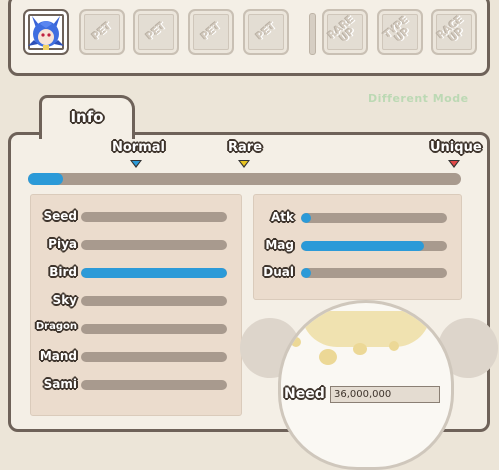 The height and width of the screenshot is (470, 499). I want to click on type-label-mand: Mand, so click(58, 356).